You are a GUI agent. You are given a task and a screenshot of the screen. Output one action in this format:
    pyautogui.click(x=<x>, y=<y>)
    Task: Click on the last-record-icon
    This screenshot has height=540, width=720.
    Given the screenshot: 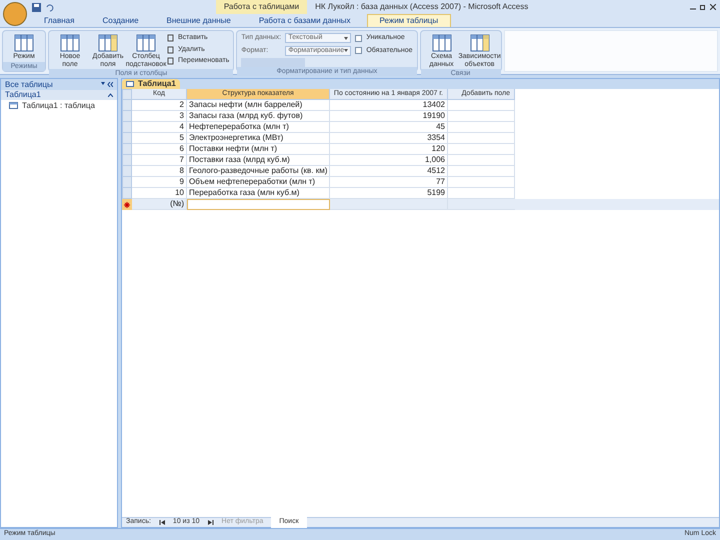 What is the action you would take?
    pyautogui.click(x=211, y=522)
    